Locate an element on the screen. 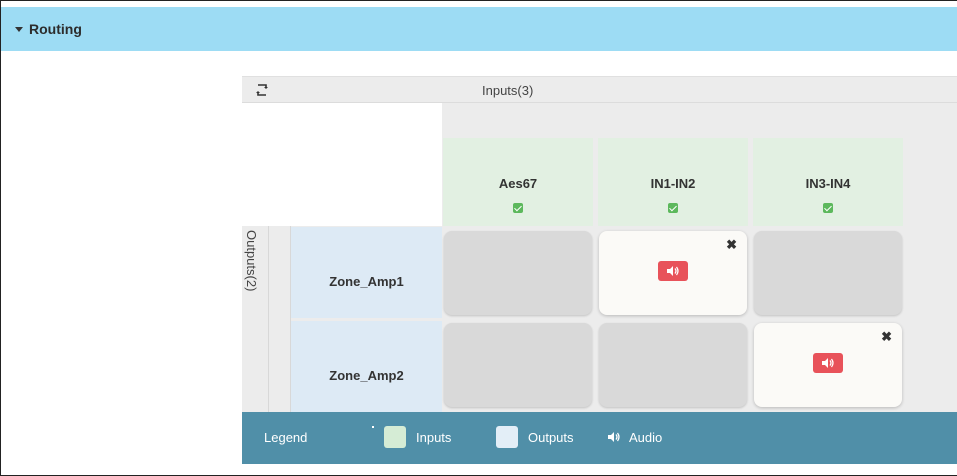 The width and height of the screenshot is (957, 476). input-header-in1-in2: IN1-IN2 is located at coordinates (673, 182).